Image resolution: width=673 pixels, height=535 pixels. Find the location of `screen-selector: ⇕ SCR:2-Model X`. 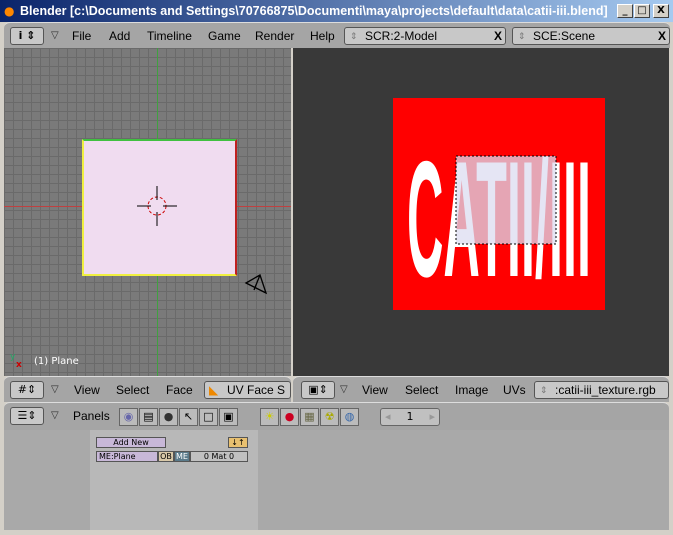

screen-selector: ⇕ SCR:2-Model X is located at coordinates (425, 36).